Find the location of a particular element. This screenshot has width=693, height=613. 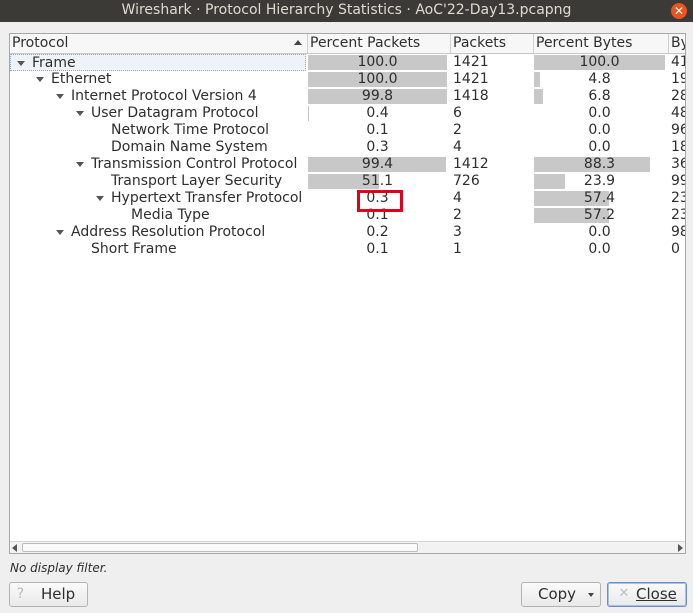

percent-bytes-cell: 23.9 is located at coordinates (599, 181).